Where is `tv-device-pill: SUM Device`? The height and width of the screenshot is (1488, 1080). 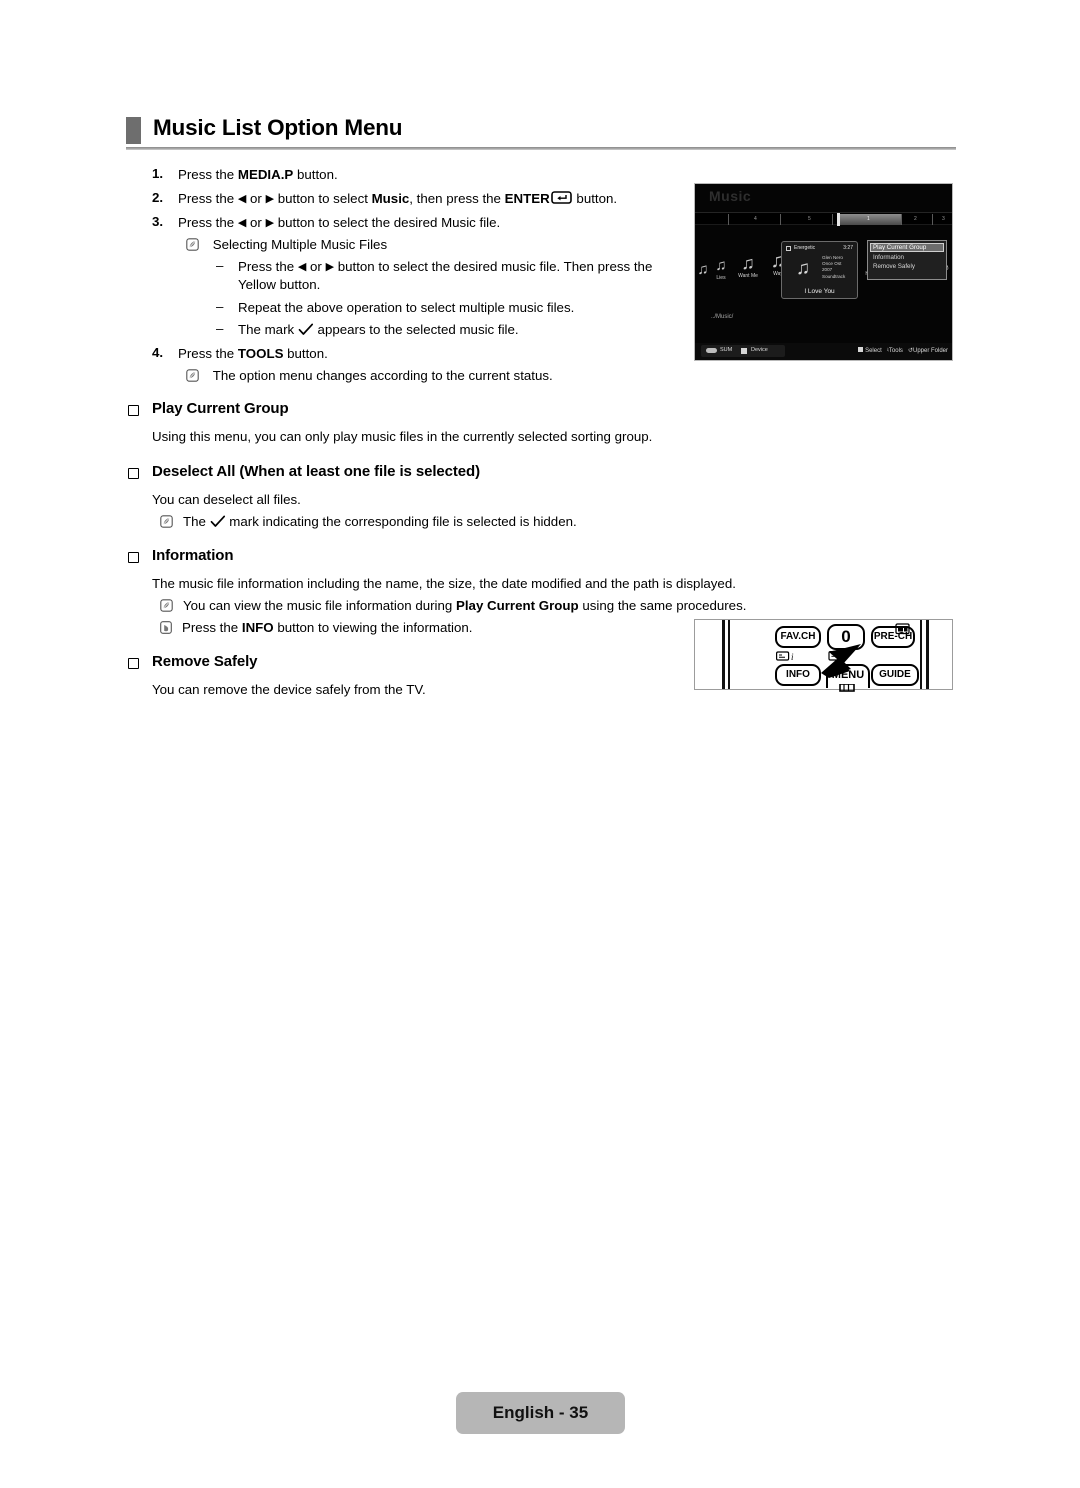
tv-device-pill: SUM Device is located at coordinates (743, 351).